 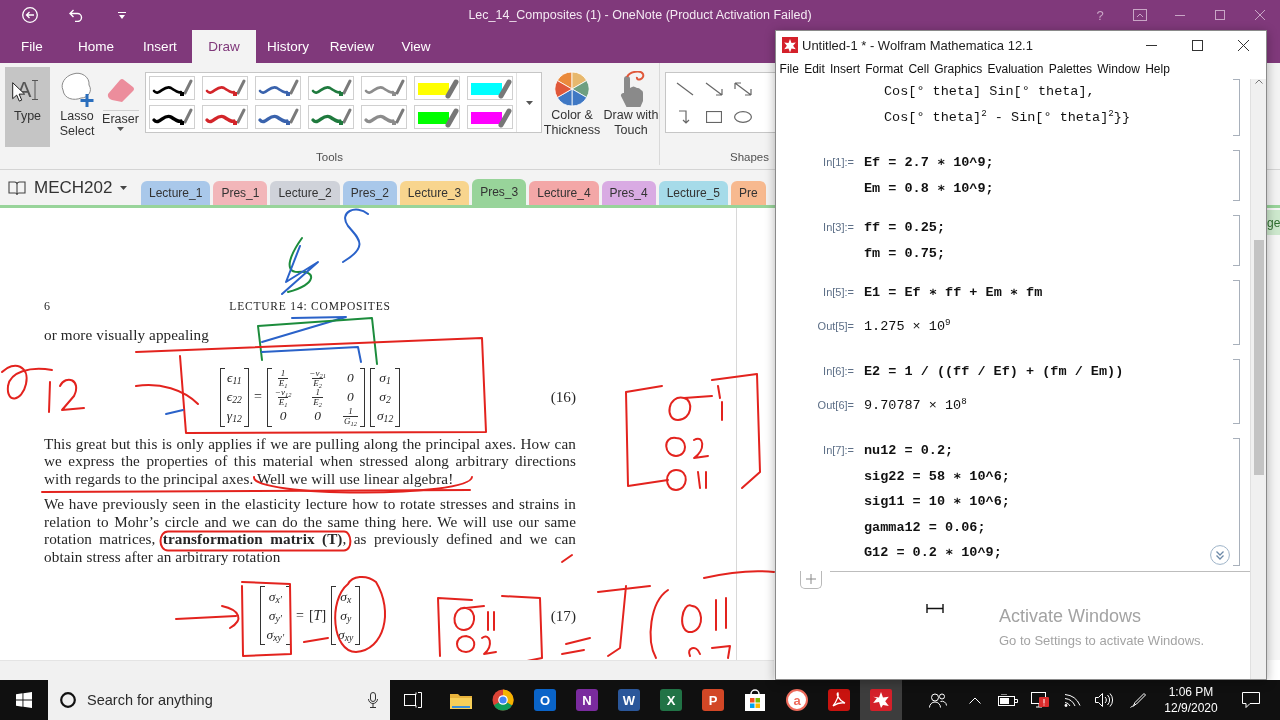 I want to click on app-tile: W, so click(x=629, y=700).